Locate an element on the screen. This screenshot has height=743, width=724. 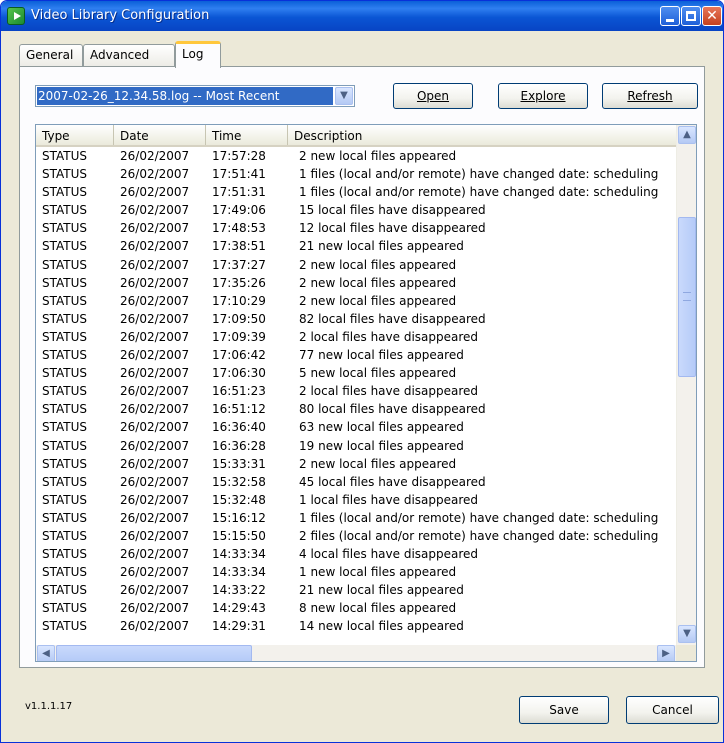
horizontal-scrollbar: ◀ ▶ is located at coordinates (356, 653).